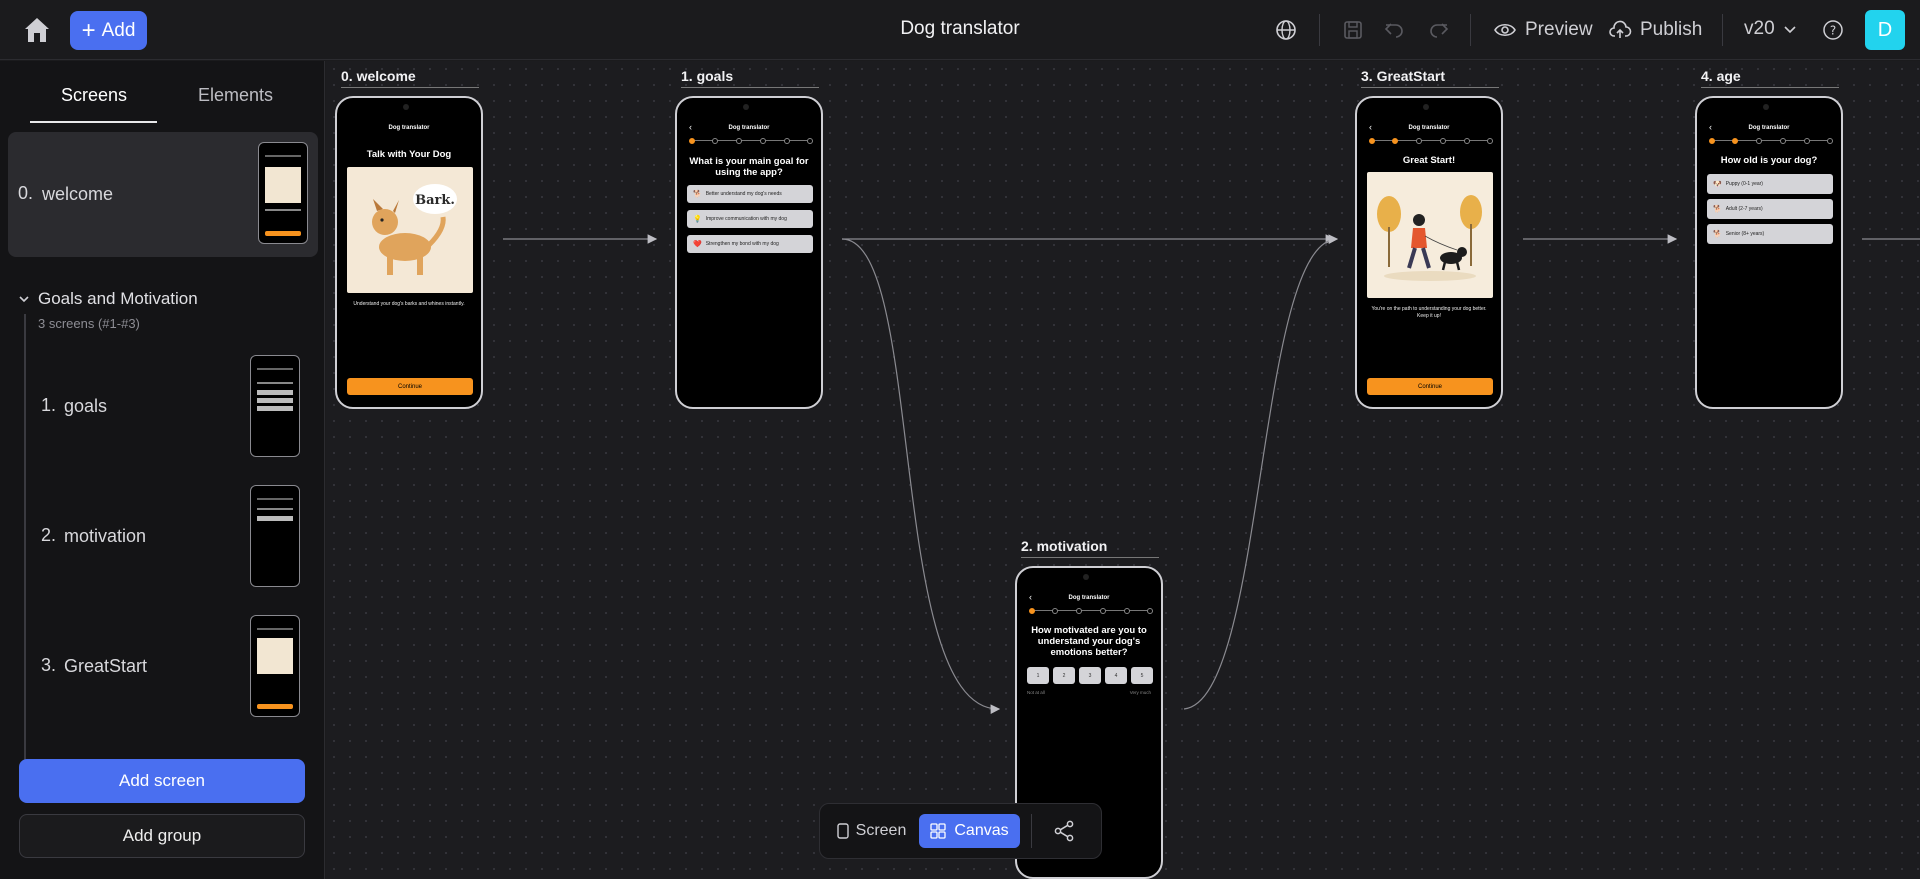 This screenshot has width=1920, height=879. I want to click on screen-title: How old is your dog?, so click(1769, 160).